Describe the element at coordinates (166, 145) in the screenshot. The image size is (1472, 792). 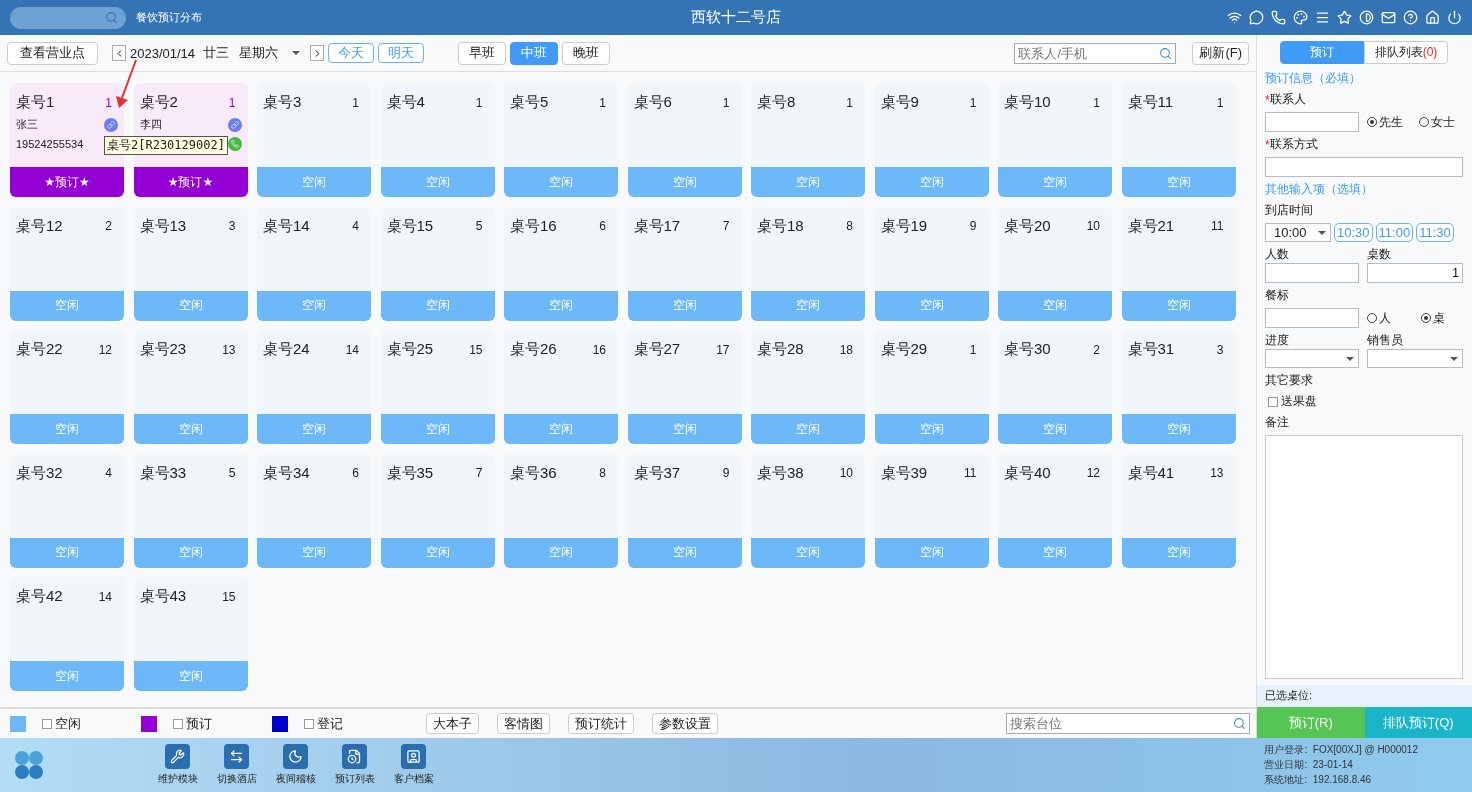
I see `tooltip: 桌号2[R230129002]` at that location.